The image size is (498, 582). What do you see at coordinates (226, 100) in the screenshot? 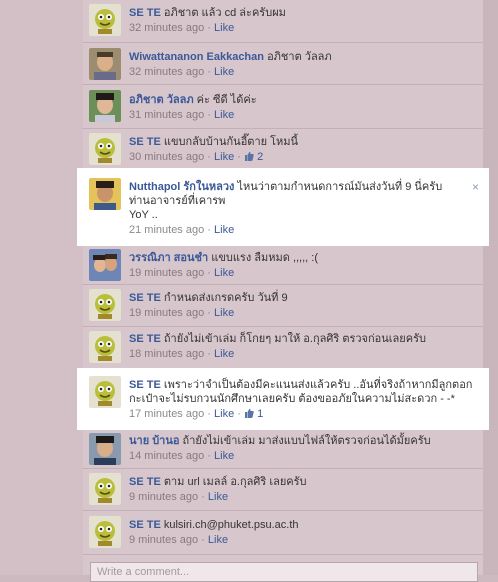
I see `comment-text: ค่ะ ซีดี ได้ค่ะ` at bounding box center [226, 100].